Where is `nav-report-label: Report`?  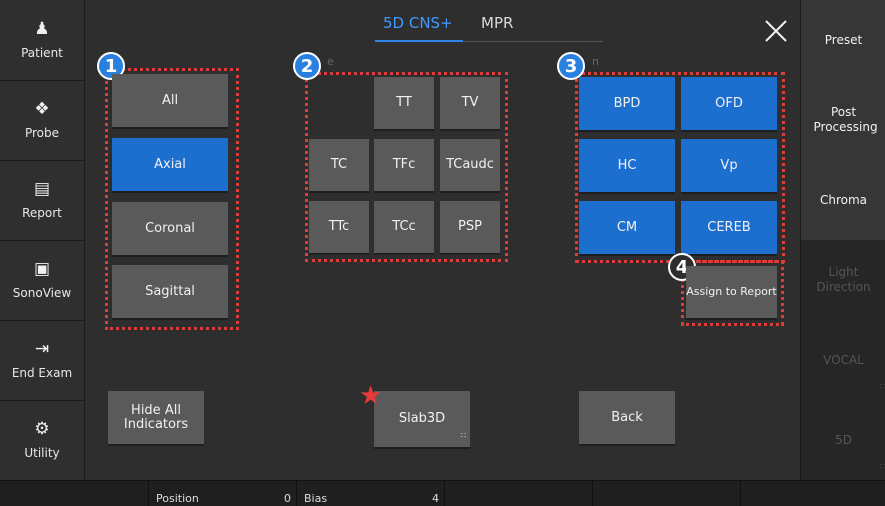 nav-report-label: Report is located at coordinates (42, 213).